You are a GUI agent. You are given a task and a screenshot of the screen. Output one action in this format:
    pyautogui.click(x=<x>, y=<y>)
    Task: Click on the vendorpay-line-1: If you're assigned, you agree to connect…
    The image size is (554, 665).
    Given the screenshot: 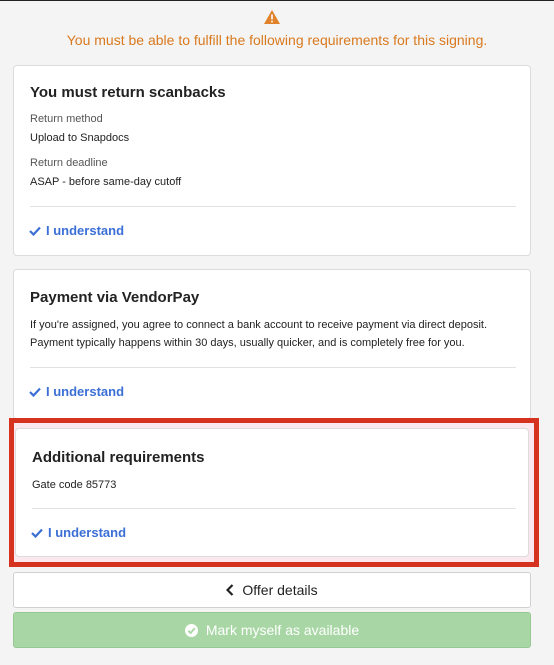 What is the action you would take?
    pyautogui.click(x=259, y=325)
    